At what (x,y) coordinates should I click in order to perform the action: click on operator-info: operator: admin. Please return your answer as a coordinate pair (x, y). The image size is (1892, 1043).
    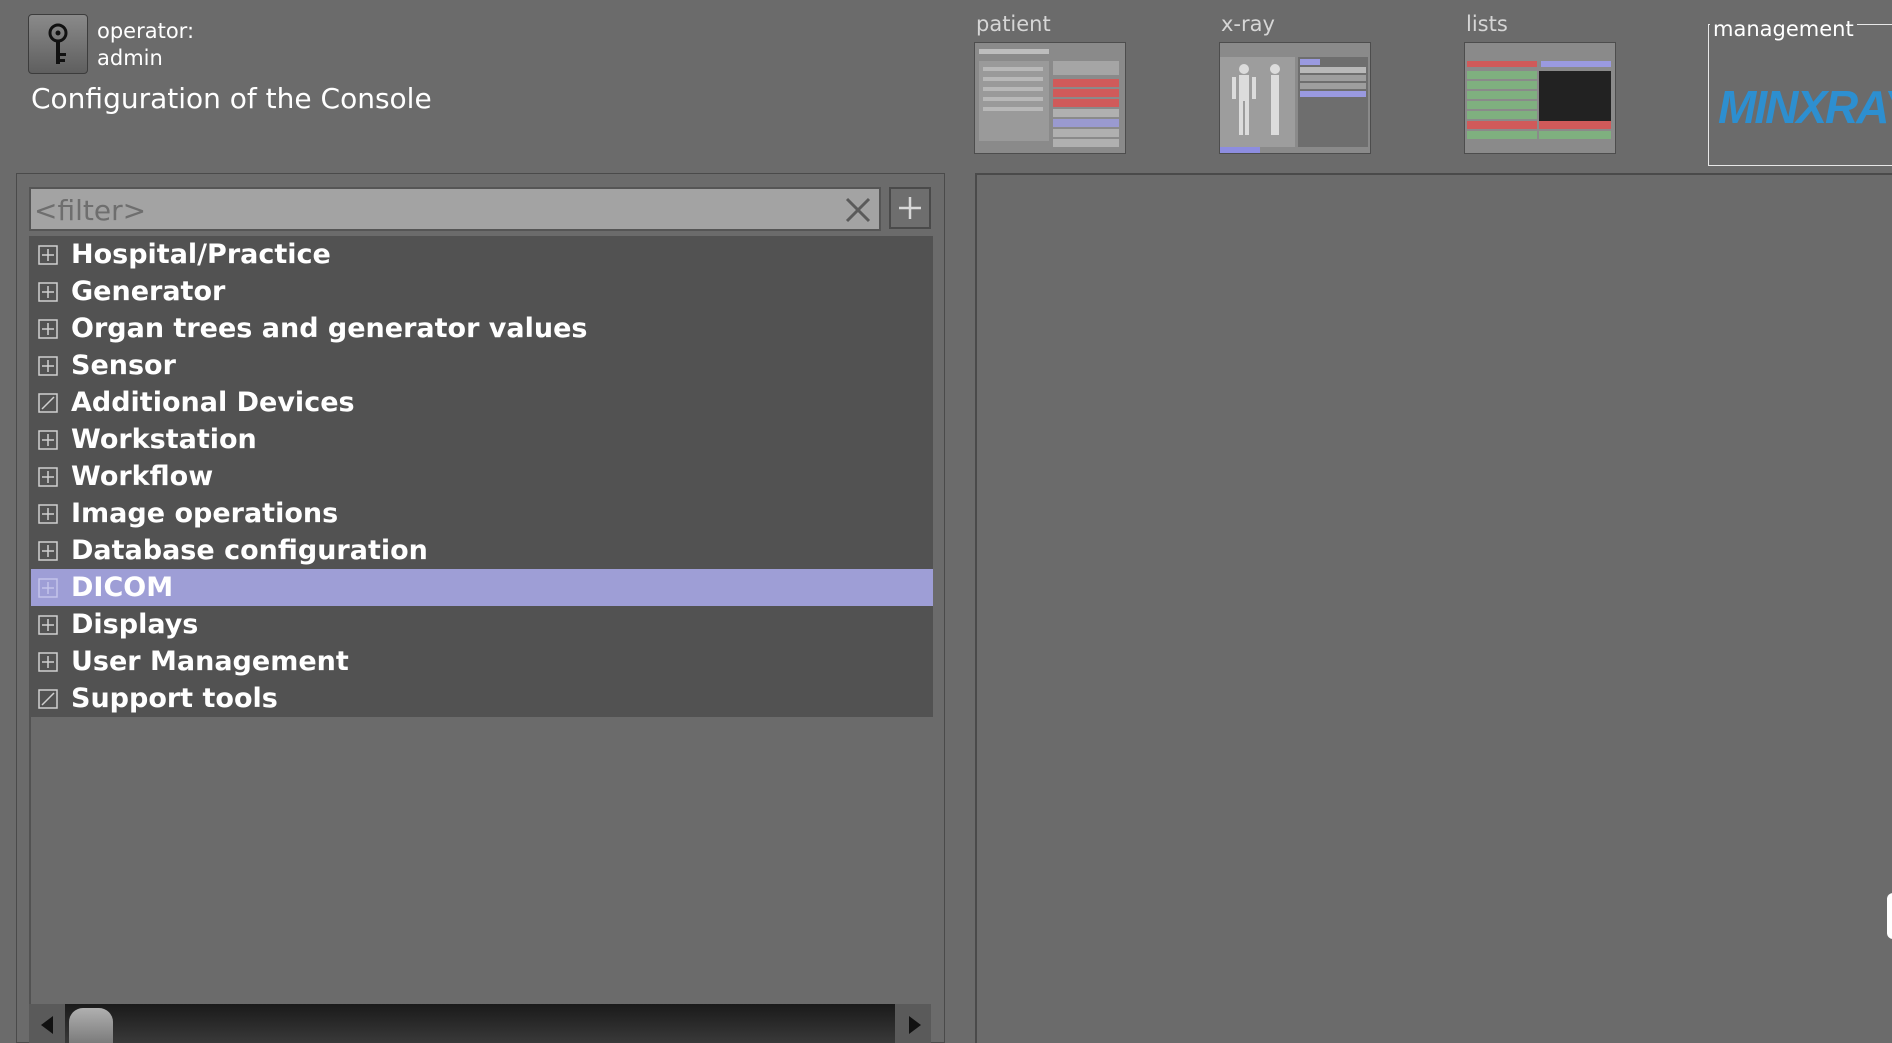
    Looking at the image, I should click on (145, 45).